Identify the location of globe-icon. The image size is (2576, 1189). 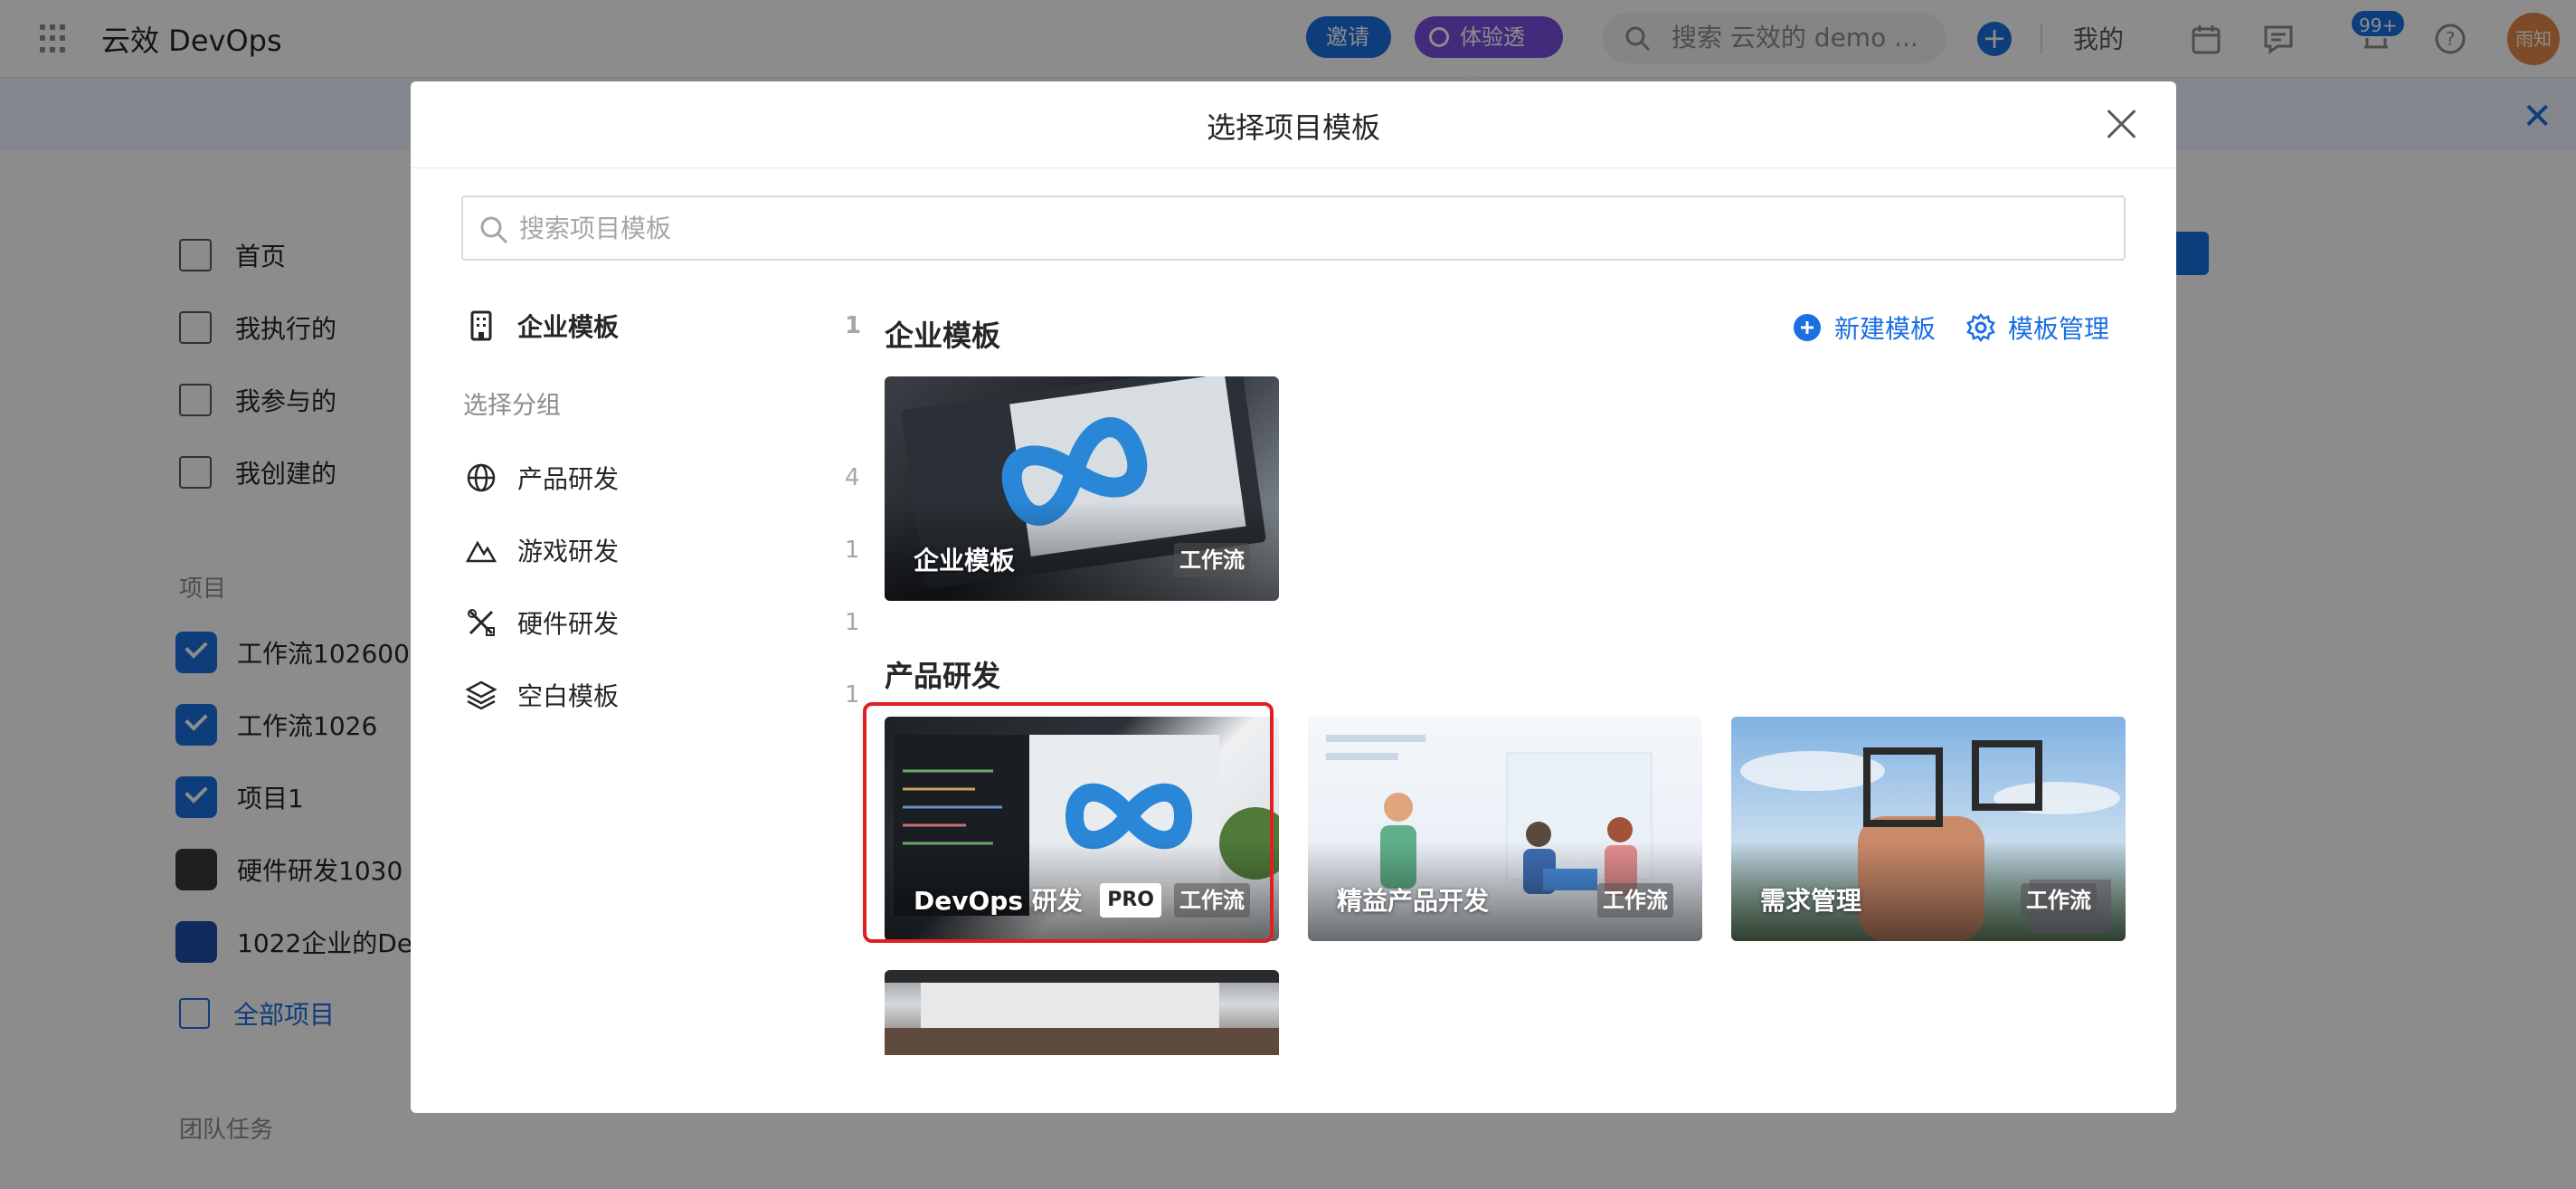
(481, 477).